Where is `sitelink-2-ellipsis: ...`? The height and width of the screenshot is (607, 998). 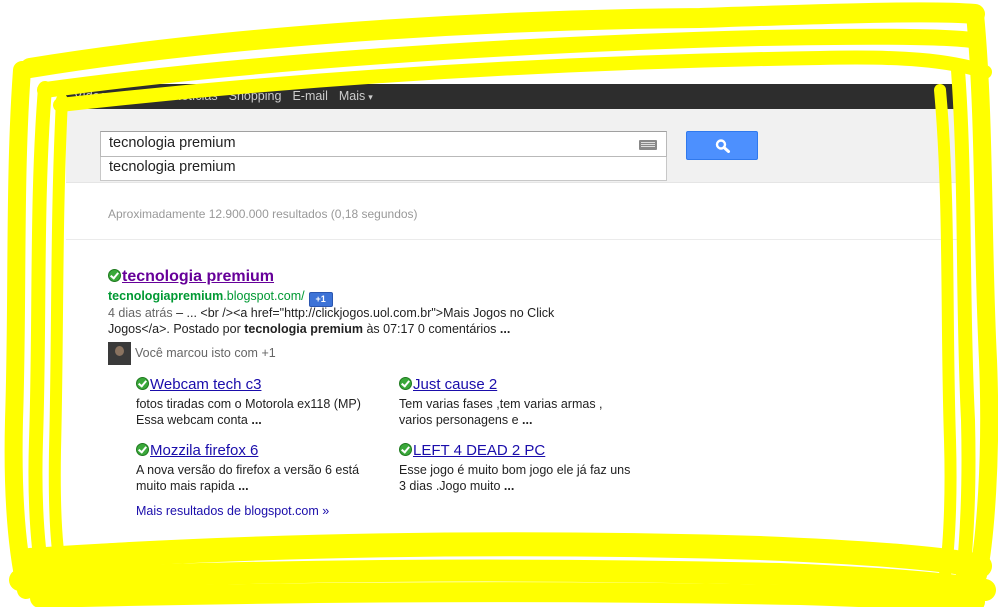
sitelink-2-ellipsis: ... is located at coordinates (527, 420).